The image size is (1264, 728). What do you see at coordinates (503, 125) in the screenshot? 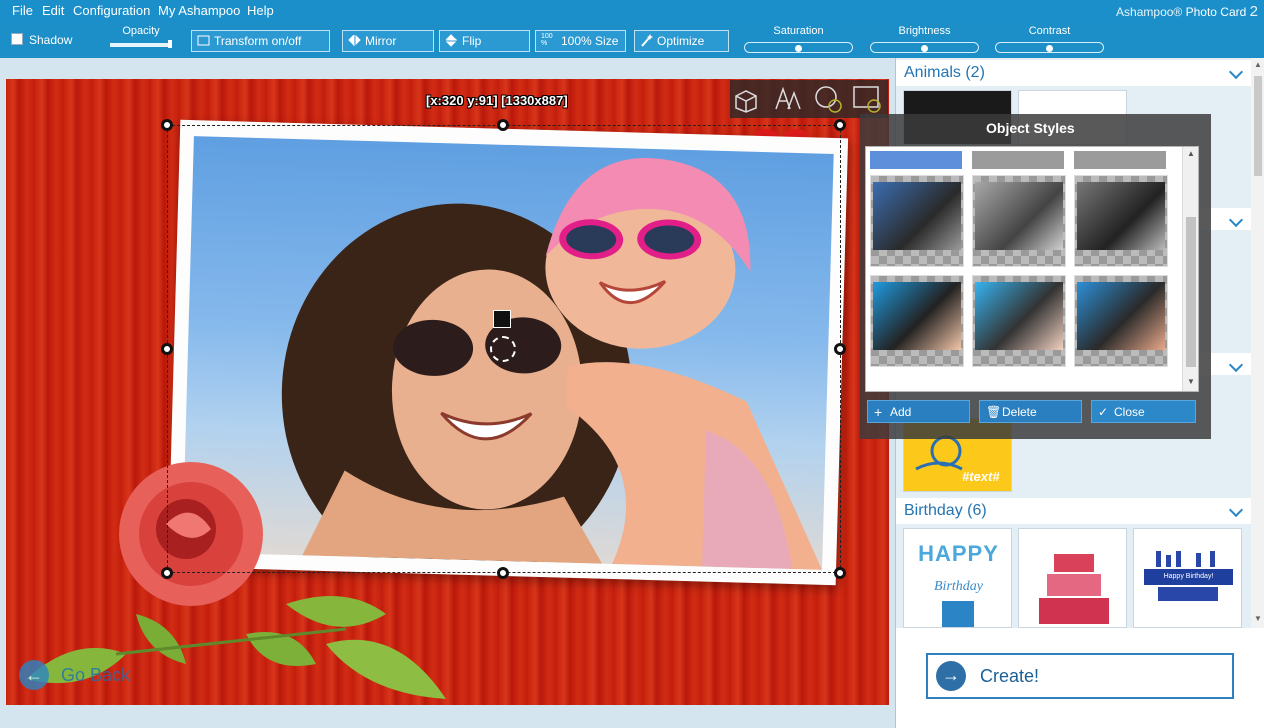
I see `resize-handle-top` at bounding box center [503, 125].